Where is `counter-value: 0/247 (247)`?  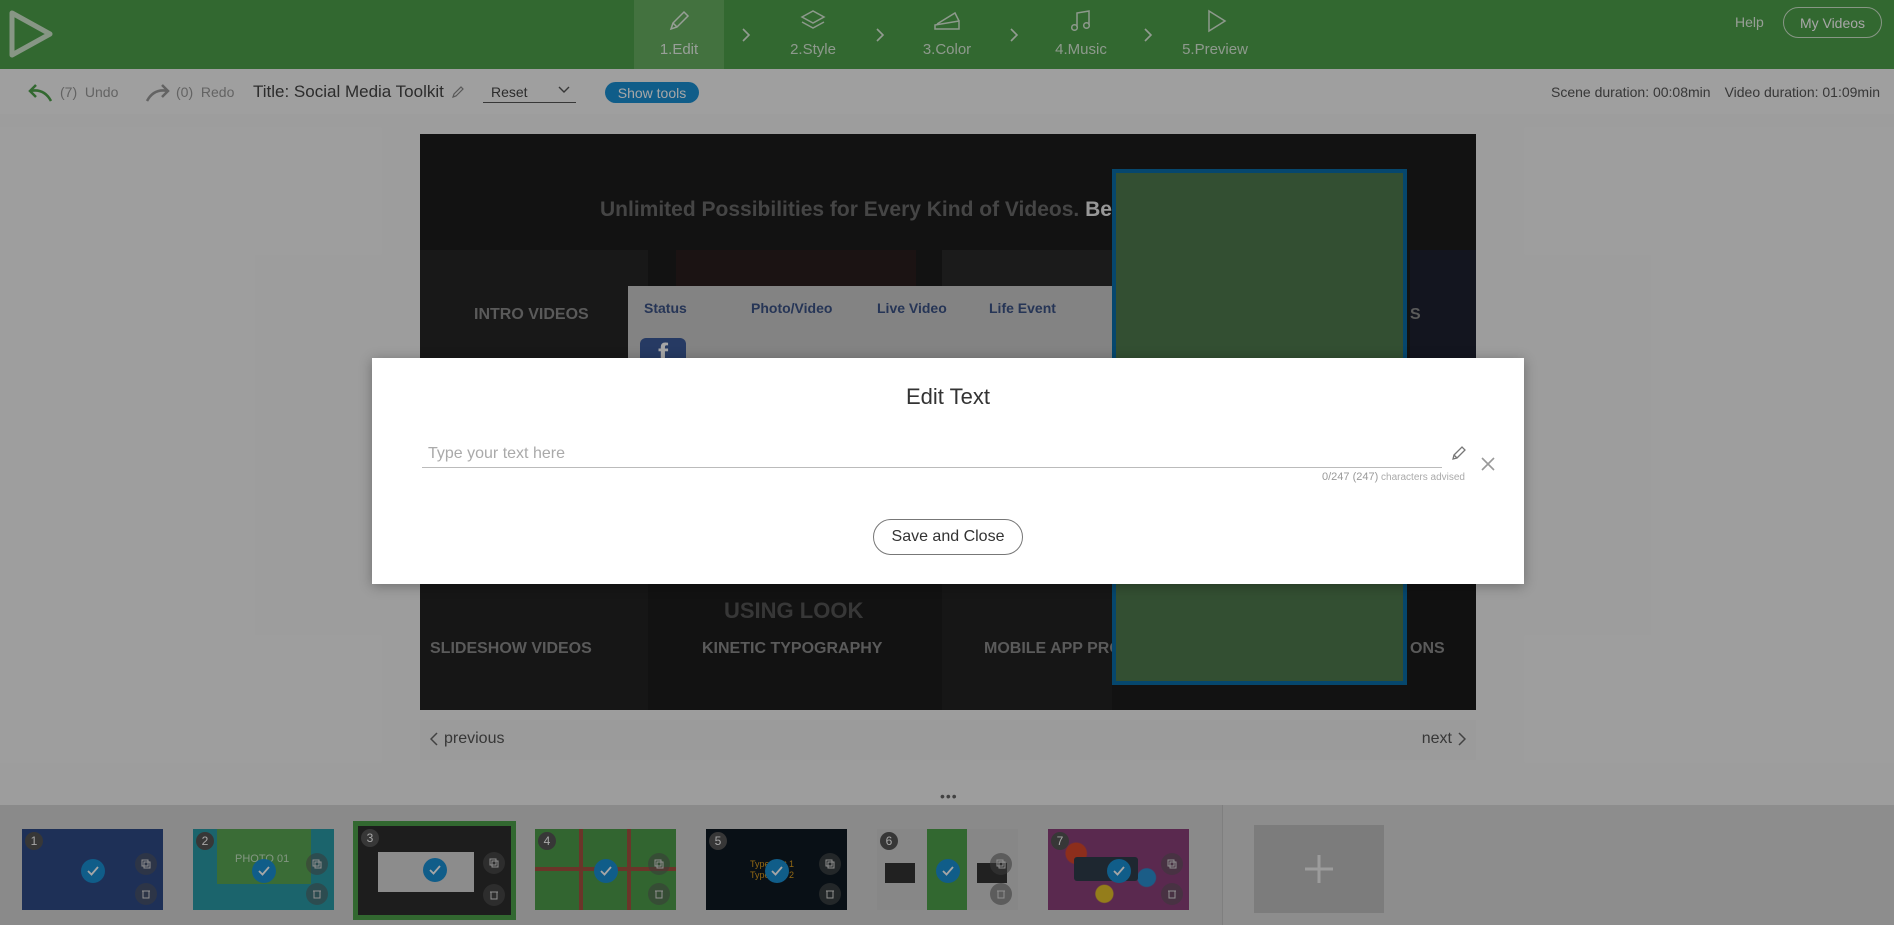
counter-value: 0/247 (247) is located at coordinates (1350, 477).